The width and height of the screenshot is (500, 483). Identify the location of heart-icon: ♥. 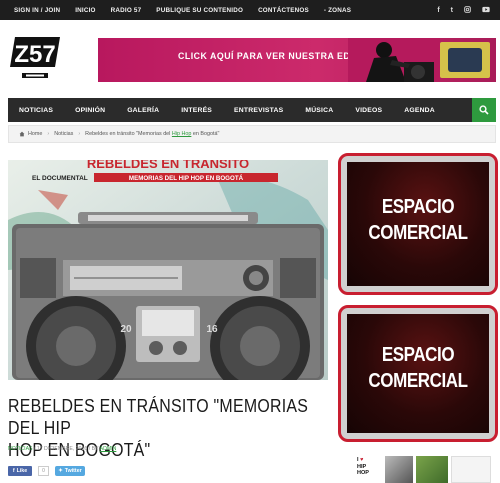
(362, 460).